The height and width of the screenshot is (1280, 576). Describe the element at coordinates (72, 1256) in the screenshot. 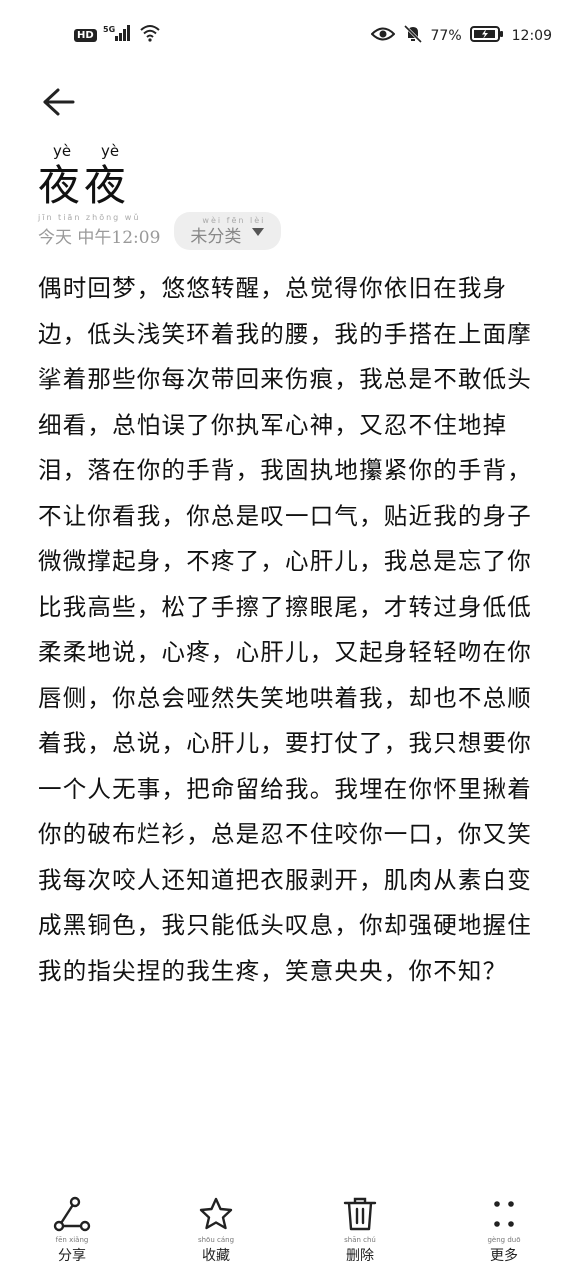

I see `share-label: 分享` at that location.